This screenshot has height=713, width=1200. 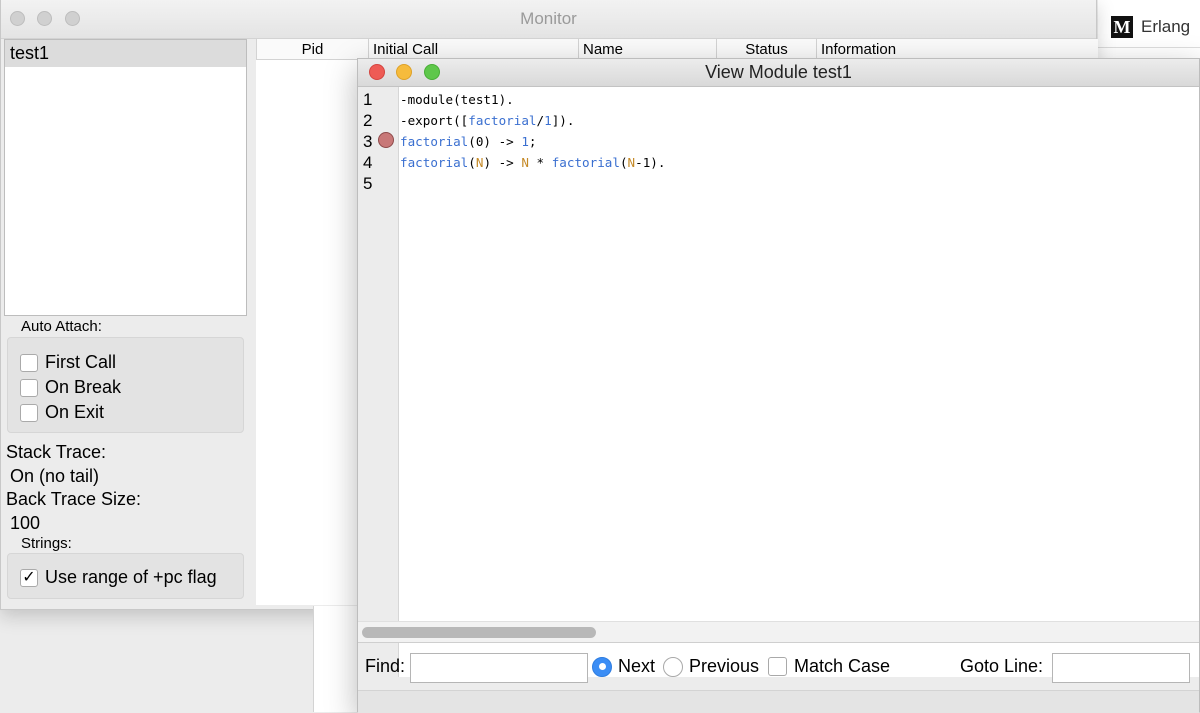 I want to click on next-radio, so click(x=602, y=666).